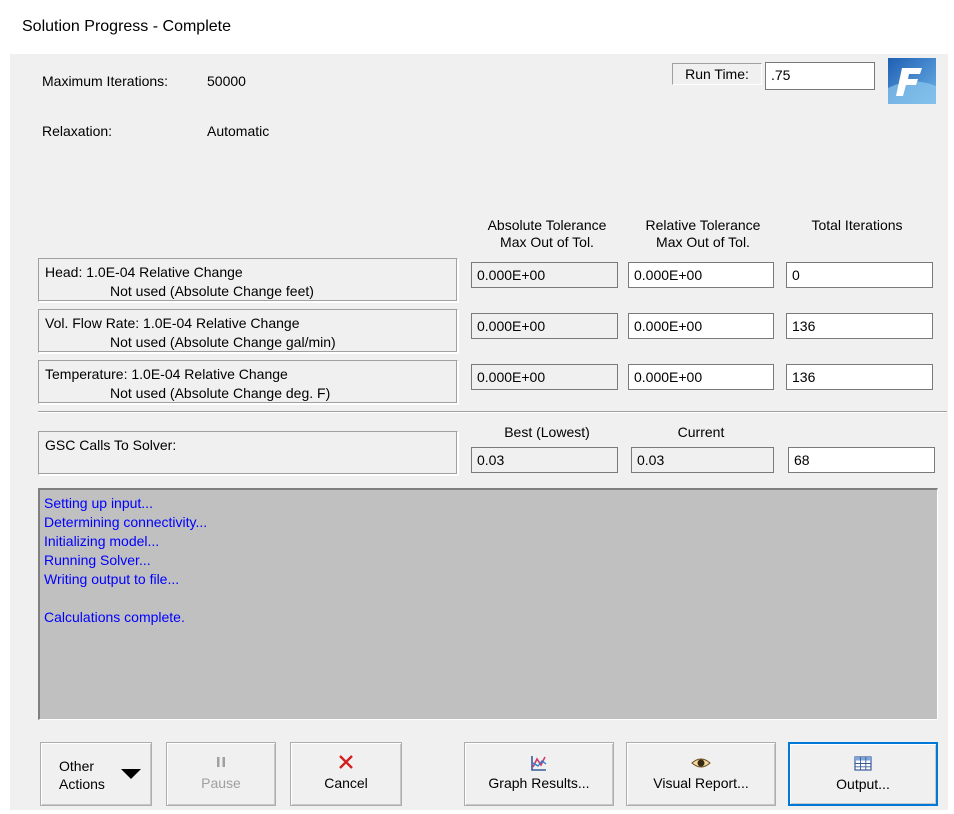 The image size is (954, 814). I want to click on gsc-calls-label: GSC Calls To Solver:, so click(111, 445).